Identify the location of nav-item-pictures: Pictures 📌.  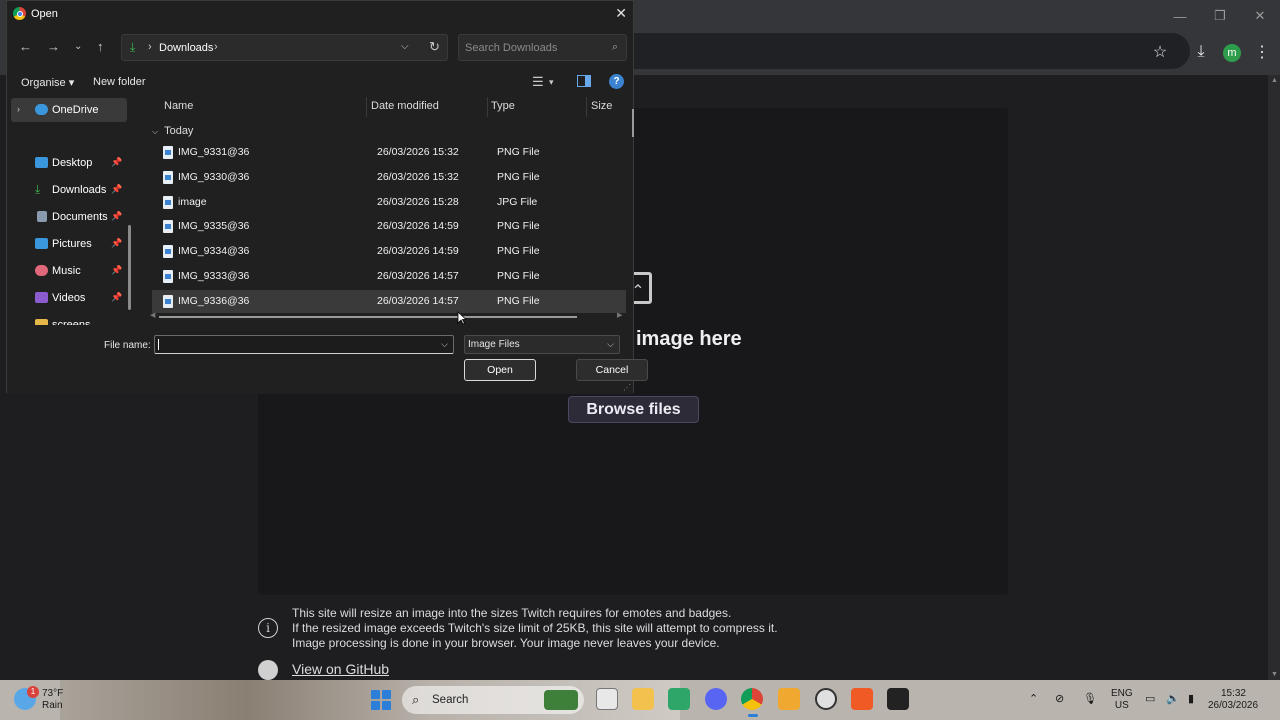
(67, 244).